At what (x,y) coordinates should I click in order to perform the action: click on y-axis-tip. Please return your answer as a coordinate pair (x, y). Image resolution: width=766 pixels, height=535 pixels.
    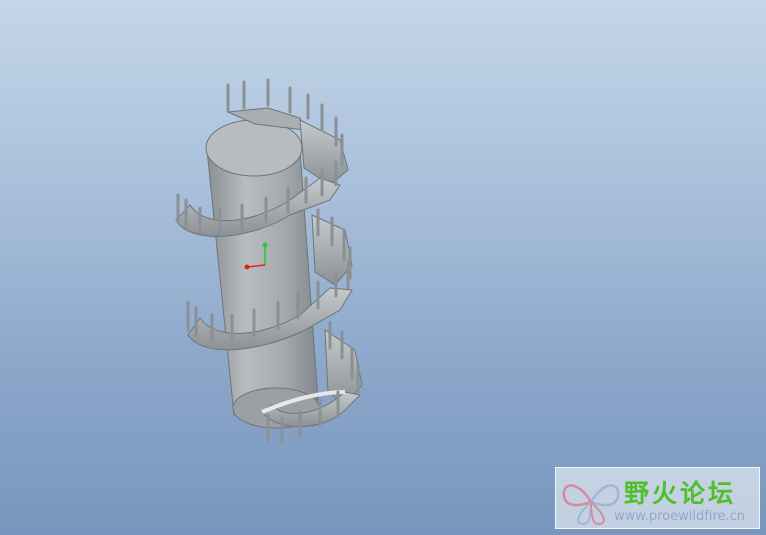
    Looking at the image, I should click on (265, 245).